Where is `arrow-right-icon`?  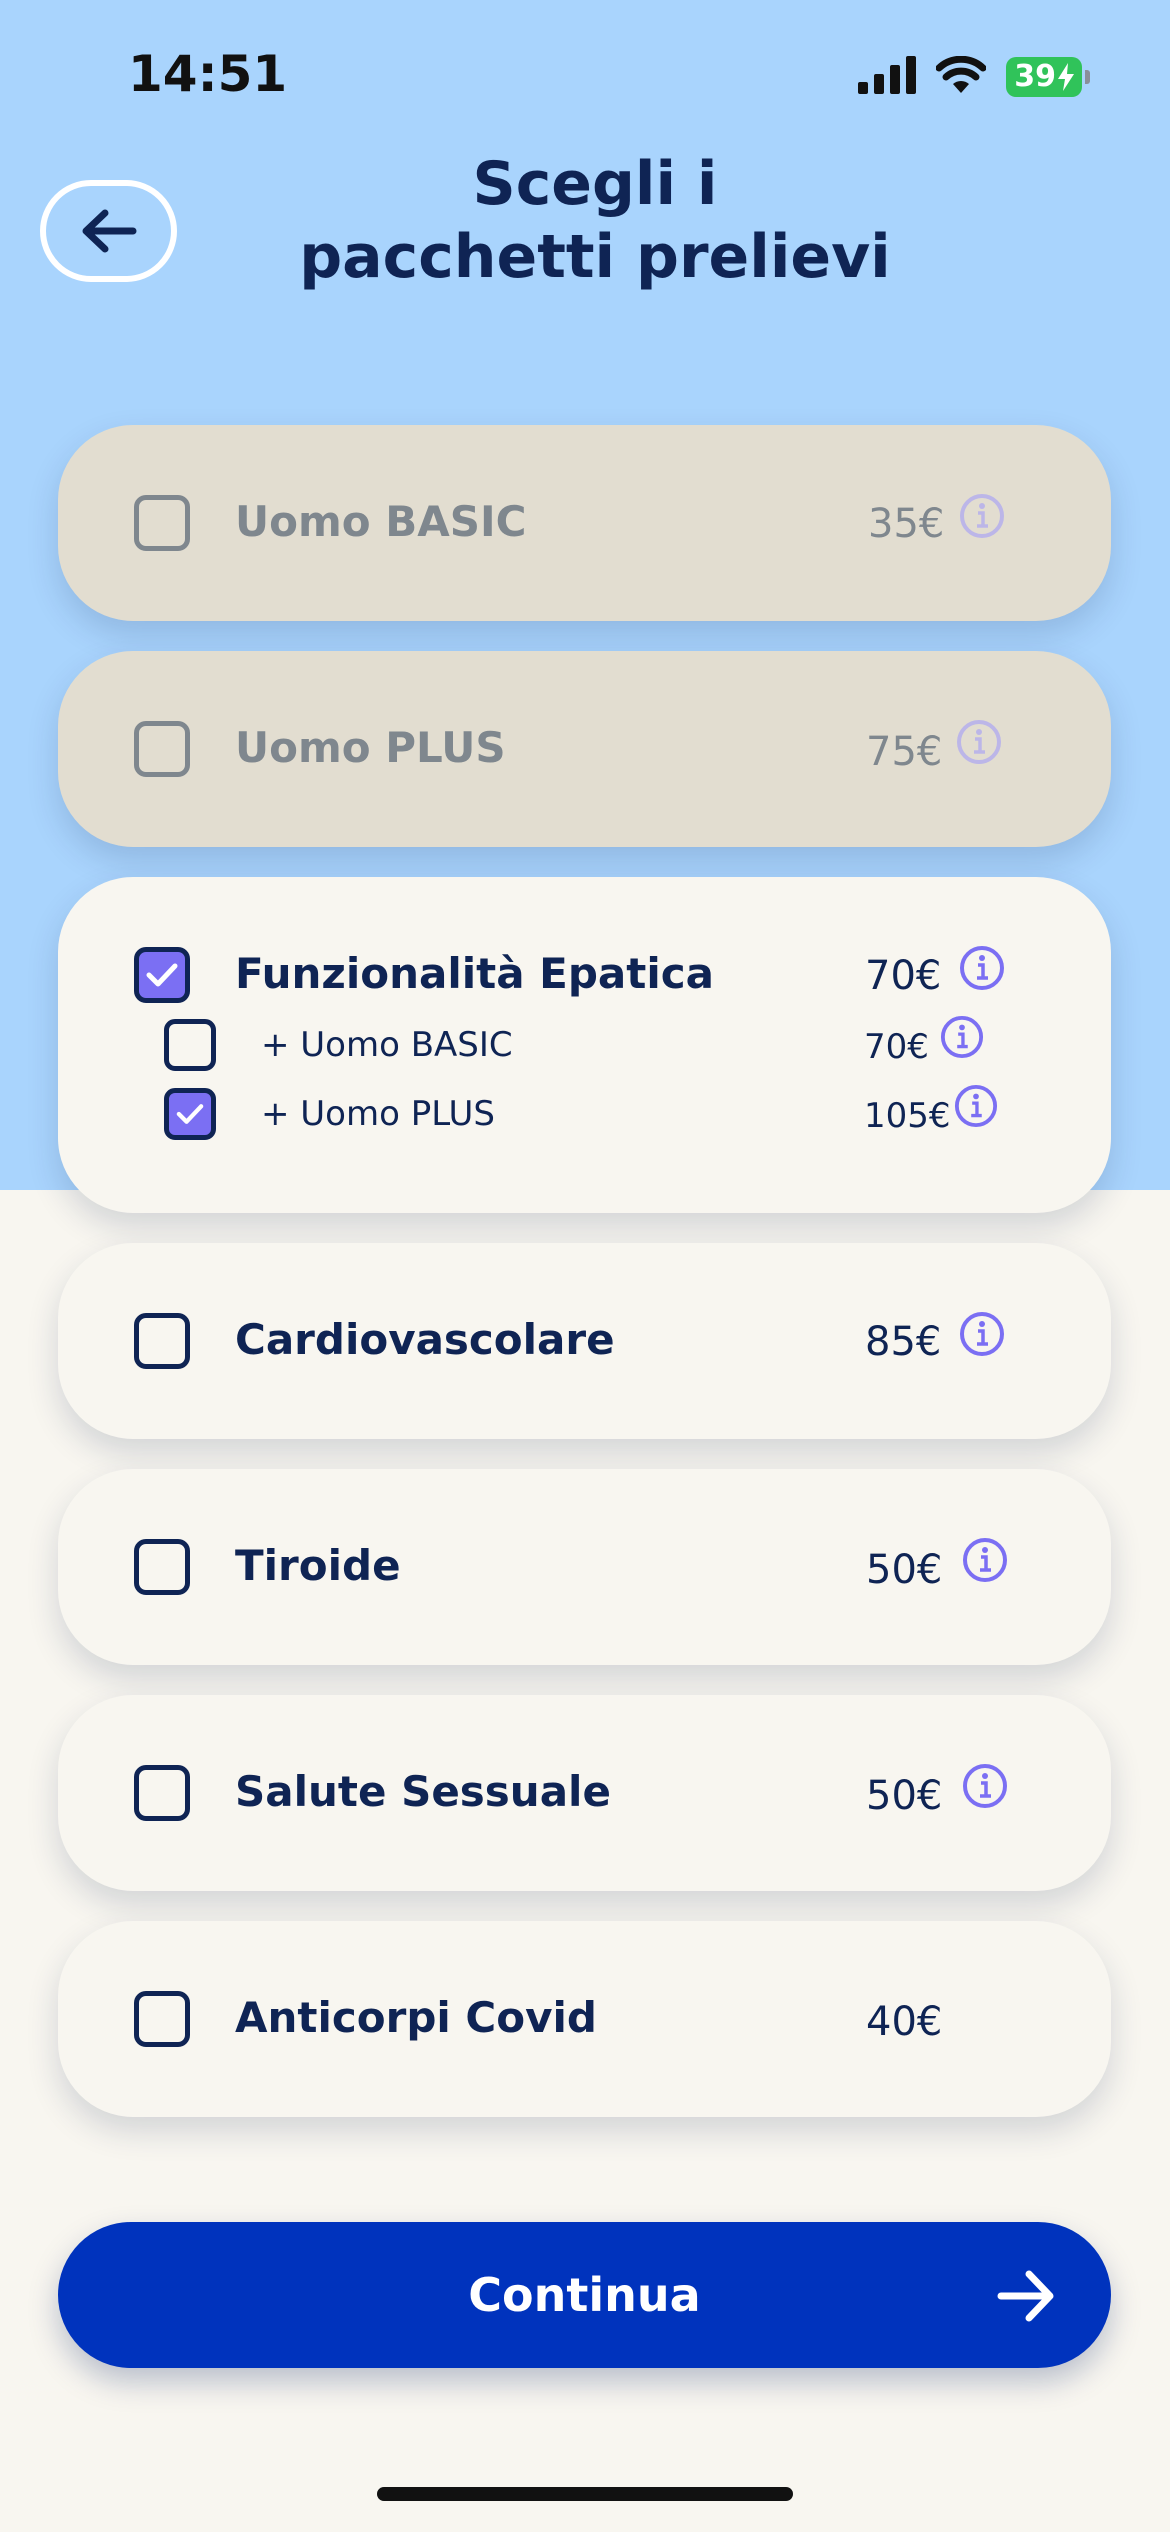
arrow-right-icon is located at coordinates (1025, 2296).